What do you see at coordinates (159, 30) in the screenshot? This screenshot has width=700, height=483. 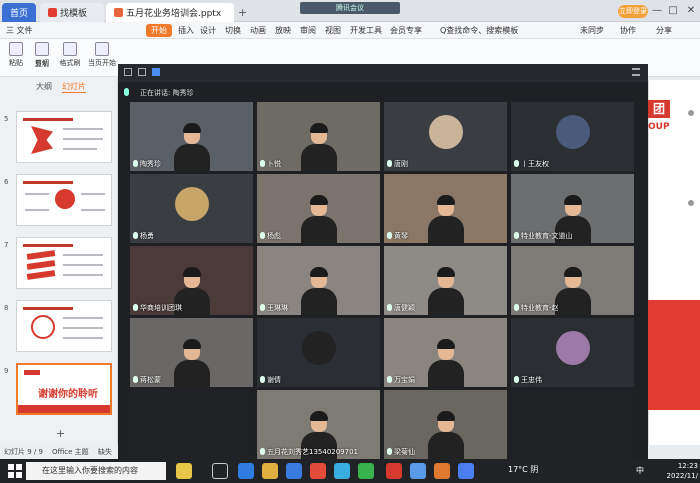 I see `menu-home: 开始` at bounding box center [159, 30].